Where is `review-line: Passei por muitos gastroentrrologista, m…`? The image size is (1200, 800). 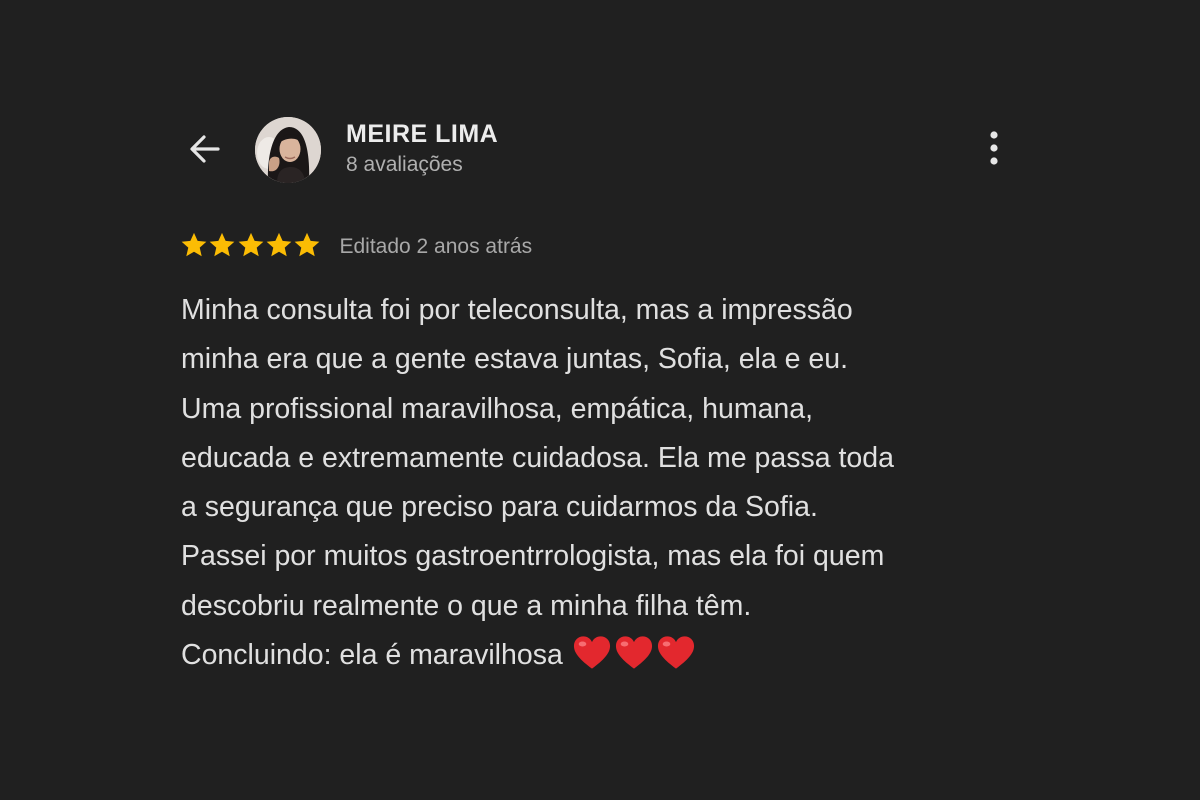 review-line: Passei por muitos gastroentrrologista, m… is located at coordinates (611, 556).